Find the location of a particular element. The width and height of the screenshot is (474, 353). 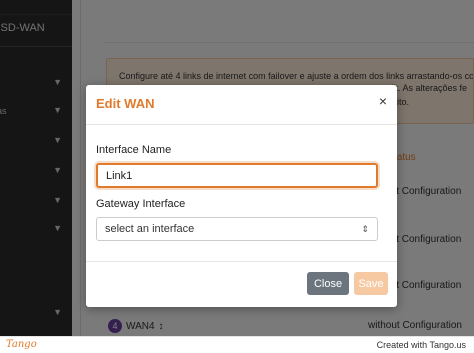

tango-footer: Tango Created with Tango.us is located at coordinates (237, 344).